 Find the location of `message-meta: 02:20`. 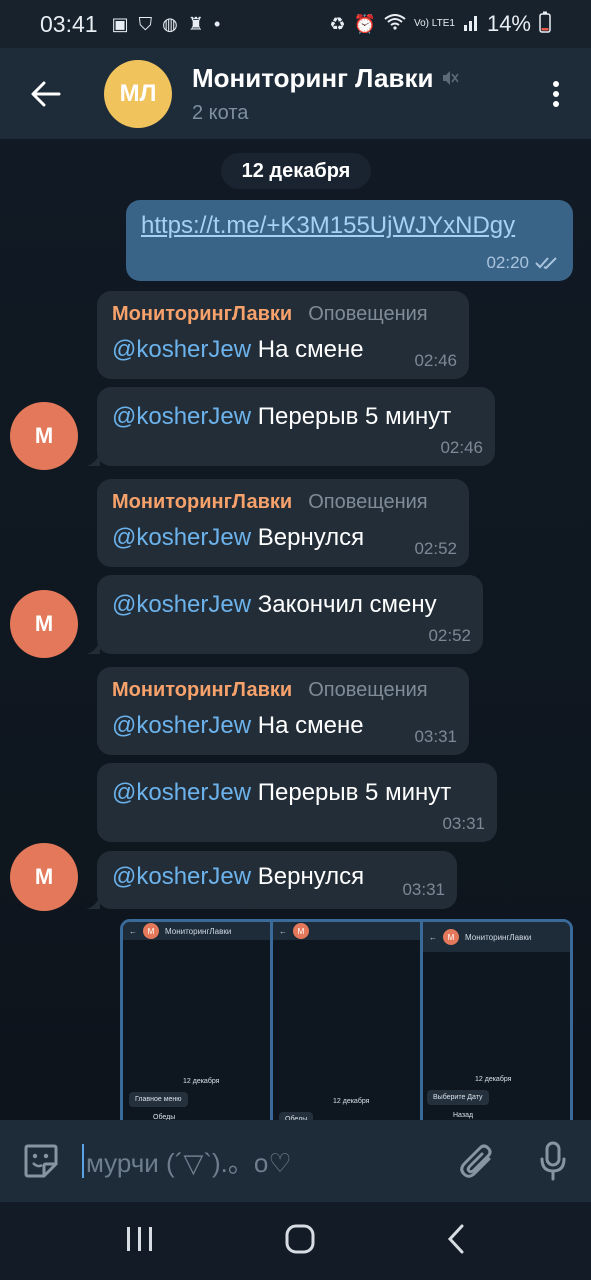

message-meta: 02:20 is located at coordinates (523, 263).